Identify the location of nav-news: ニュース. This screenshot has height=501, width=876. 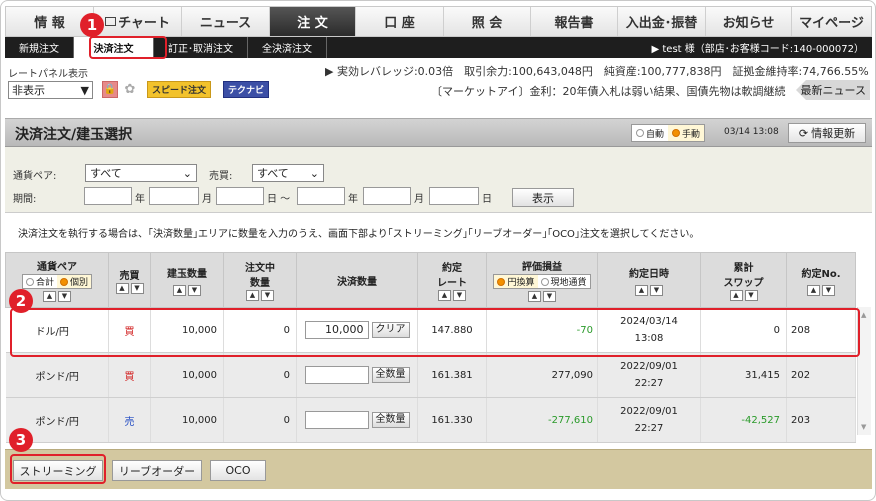
(226, 21).